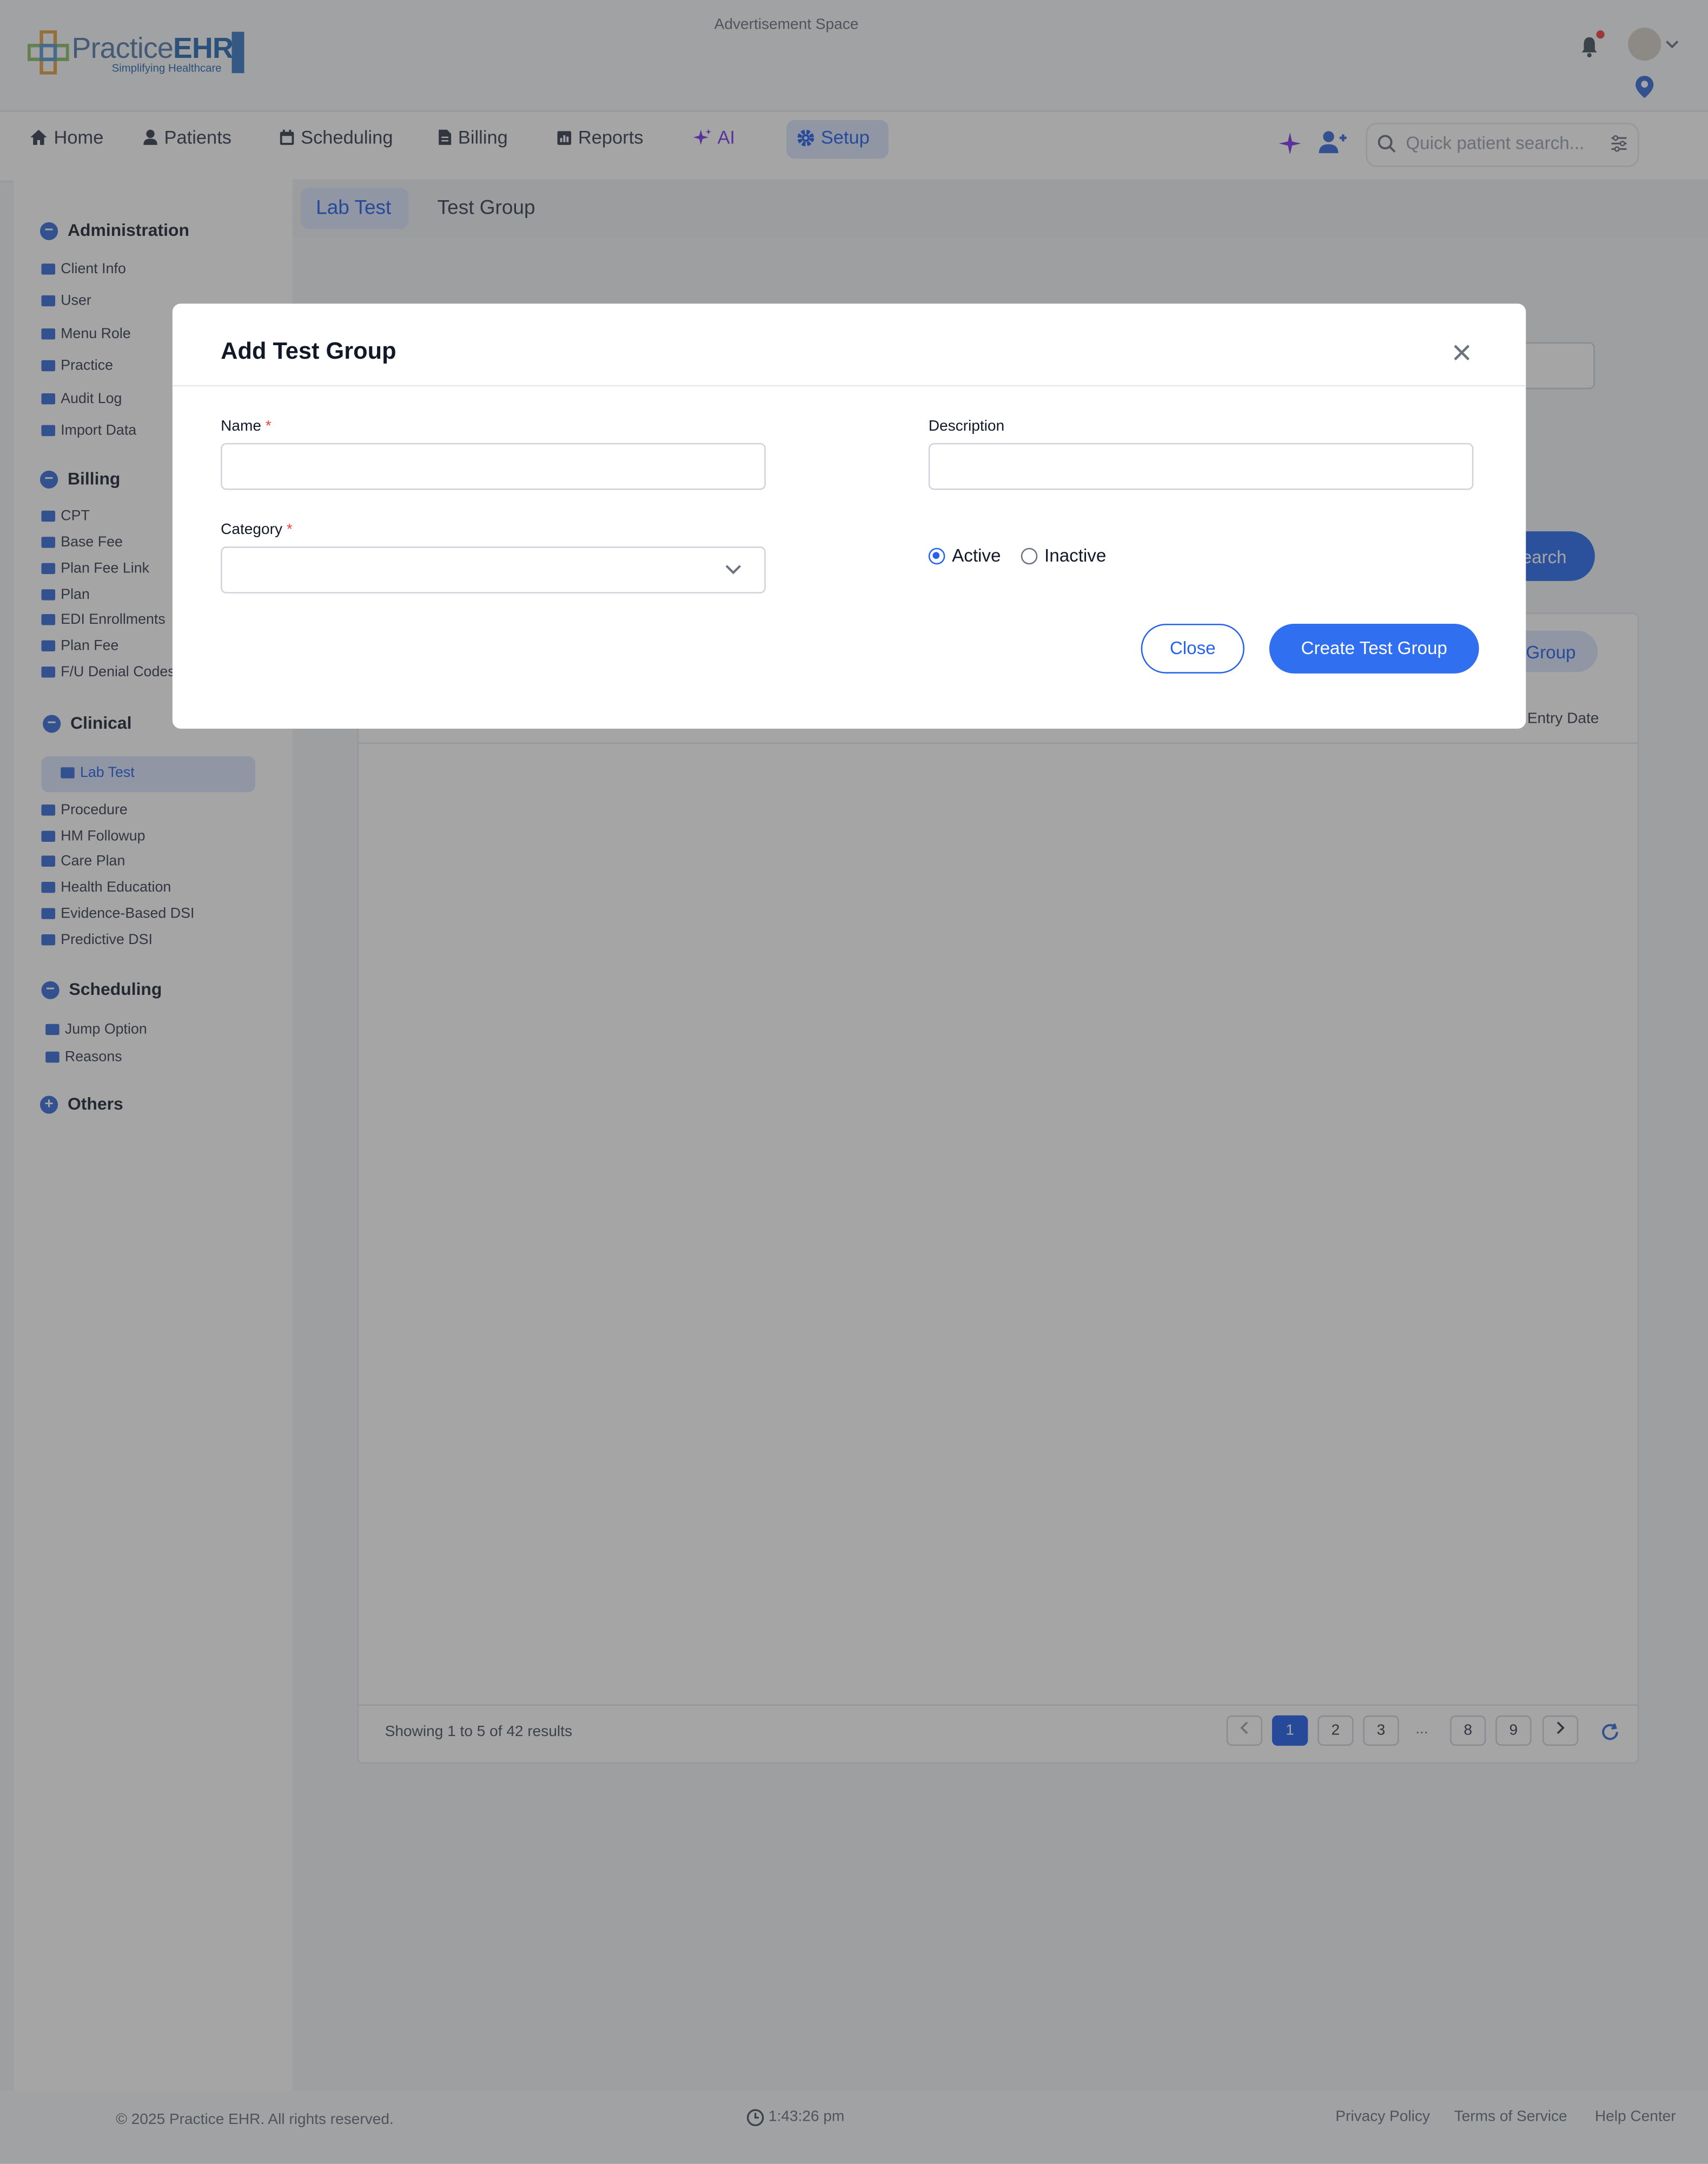 This screenshot has width=1708, height=2164. What do you see at coordinates (246, 427) in the screenshot?
I see `name-label: Name *` at bounding box center [246, 427].